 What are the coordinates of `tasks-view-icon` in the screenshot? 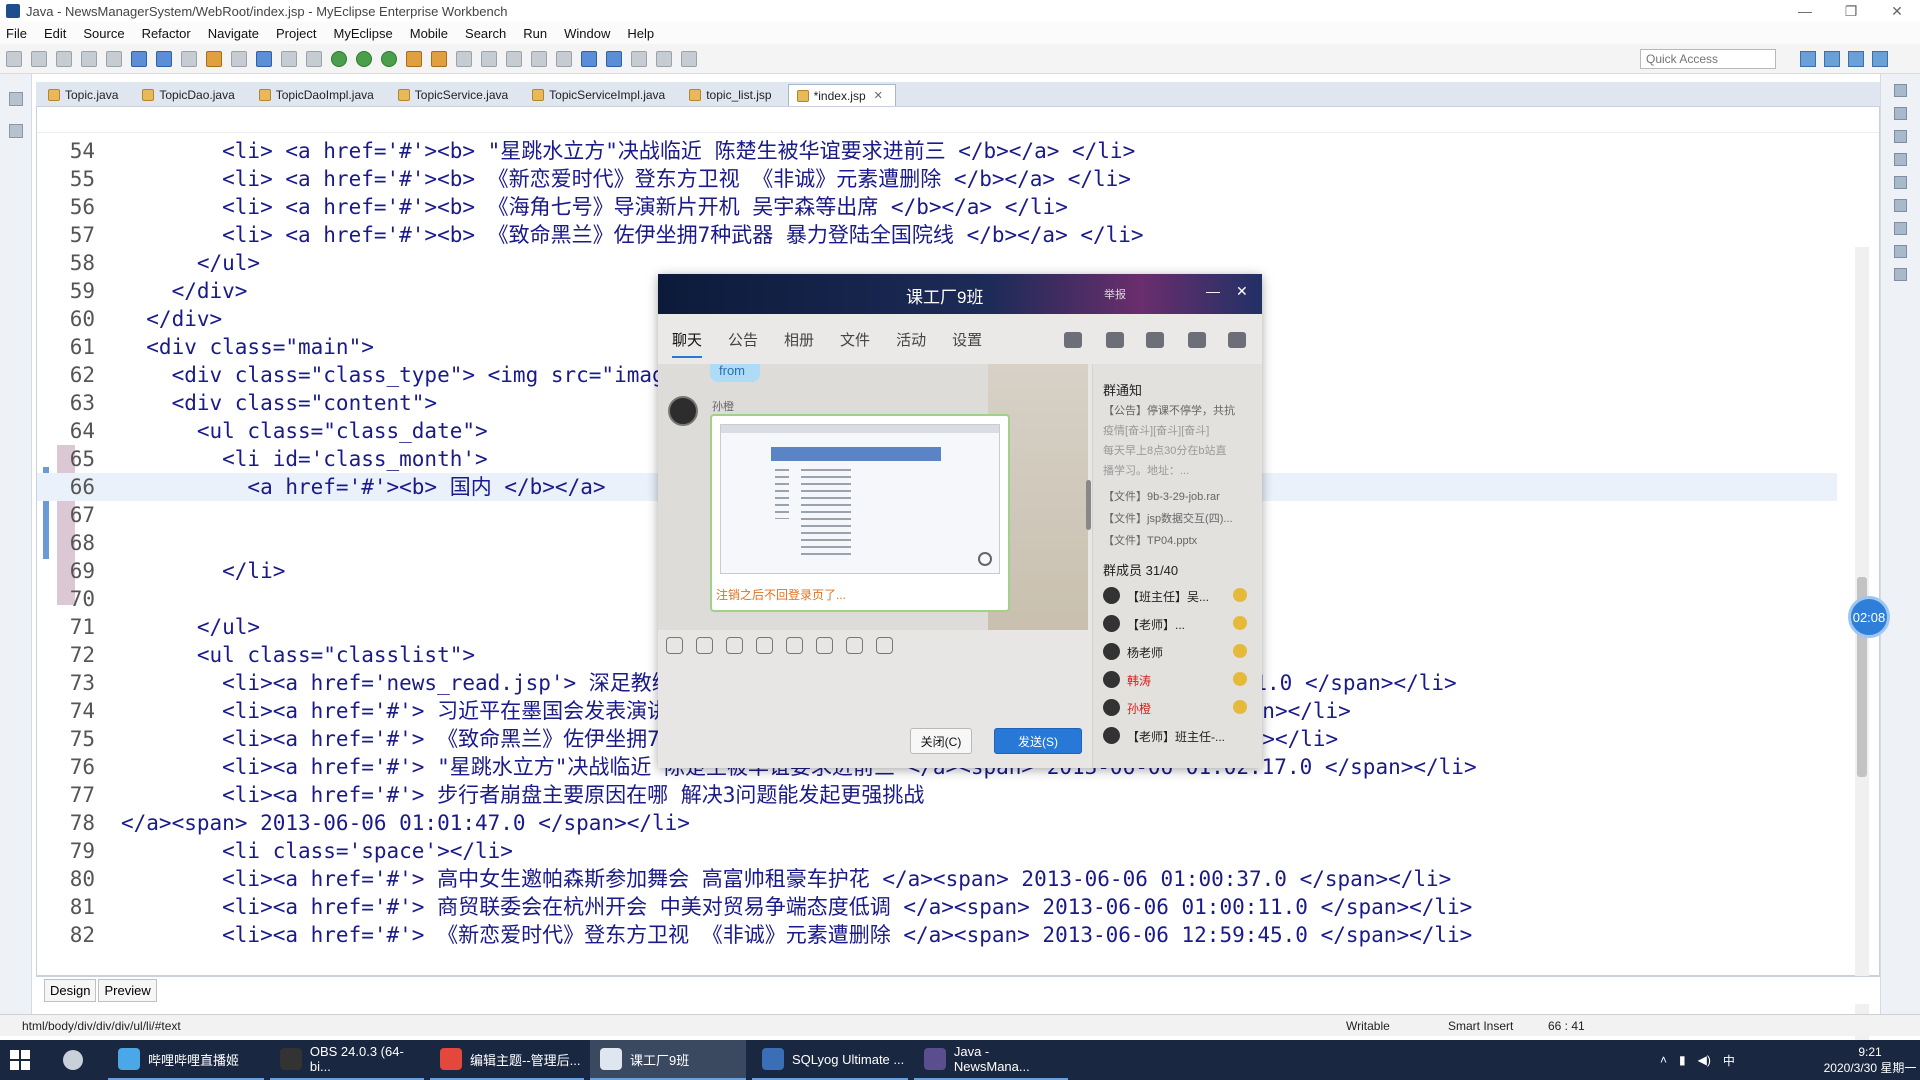 It's located at (1900, 251).